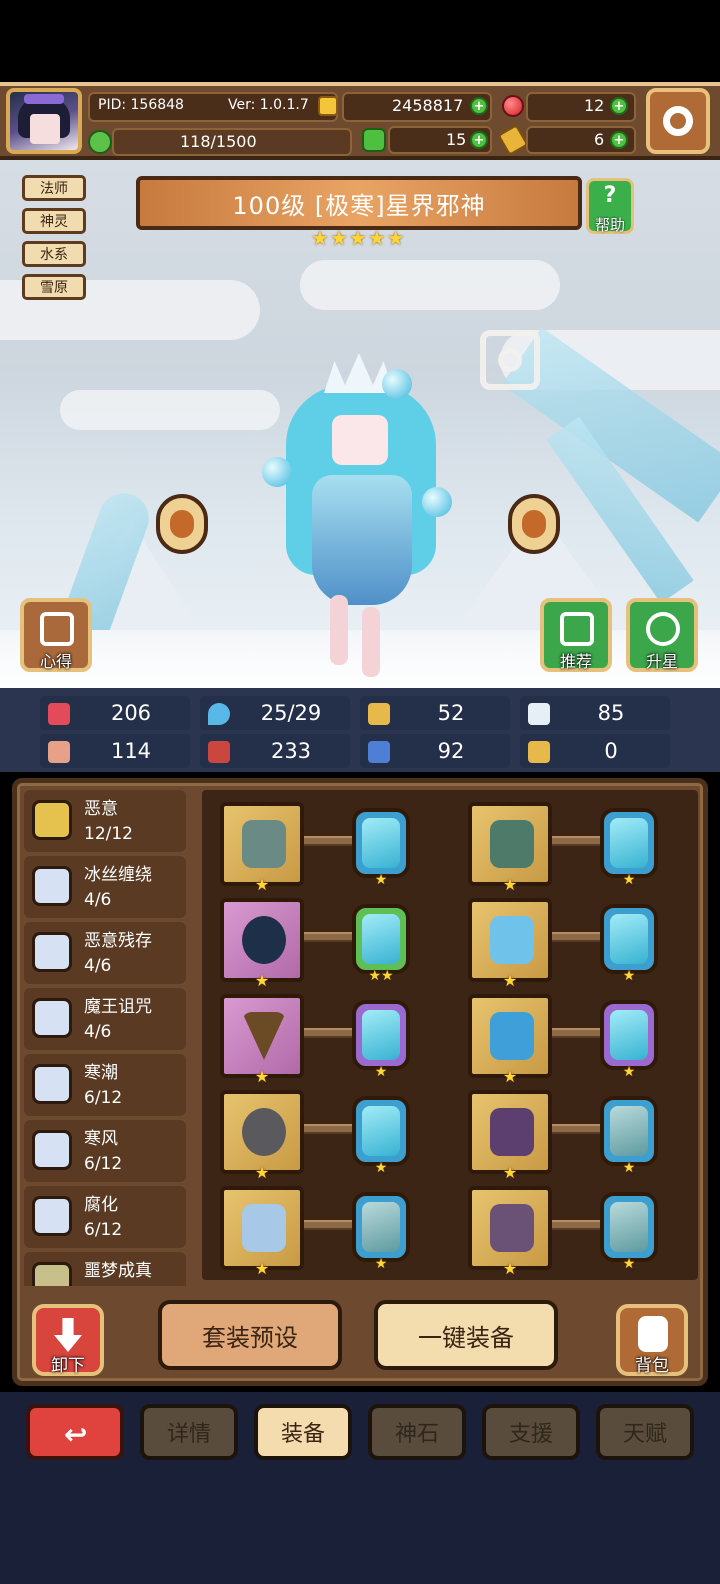 This screenshot has width=720, height=1584. Describe the element at coordinates (610, 195) in the screenshot. I see `question-icon: ?` at that location.